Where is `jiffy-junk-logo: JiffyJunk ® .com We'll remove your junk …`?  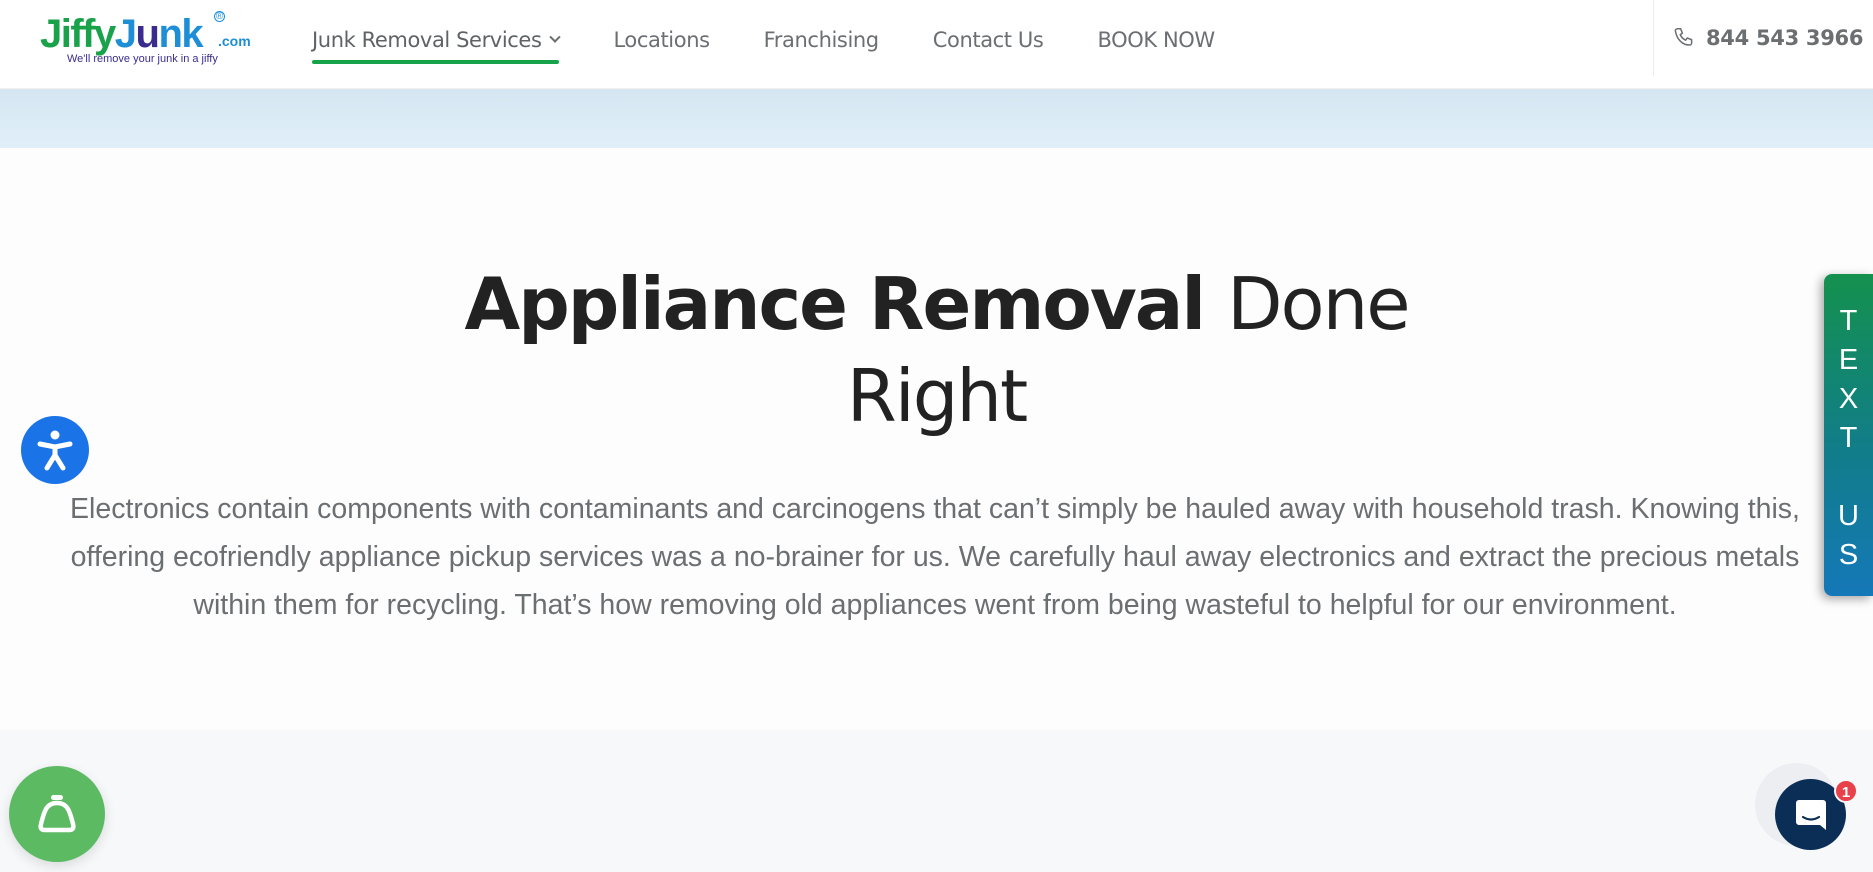 jiffy-junk-logo: JiffyJunk ® .com We'll remove your junk … is located at coordinates (145, 41).